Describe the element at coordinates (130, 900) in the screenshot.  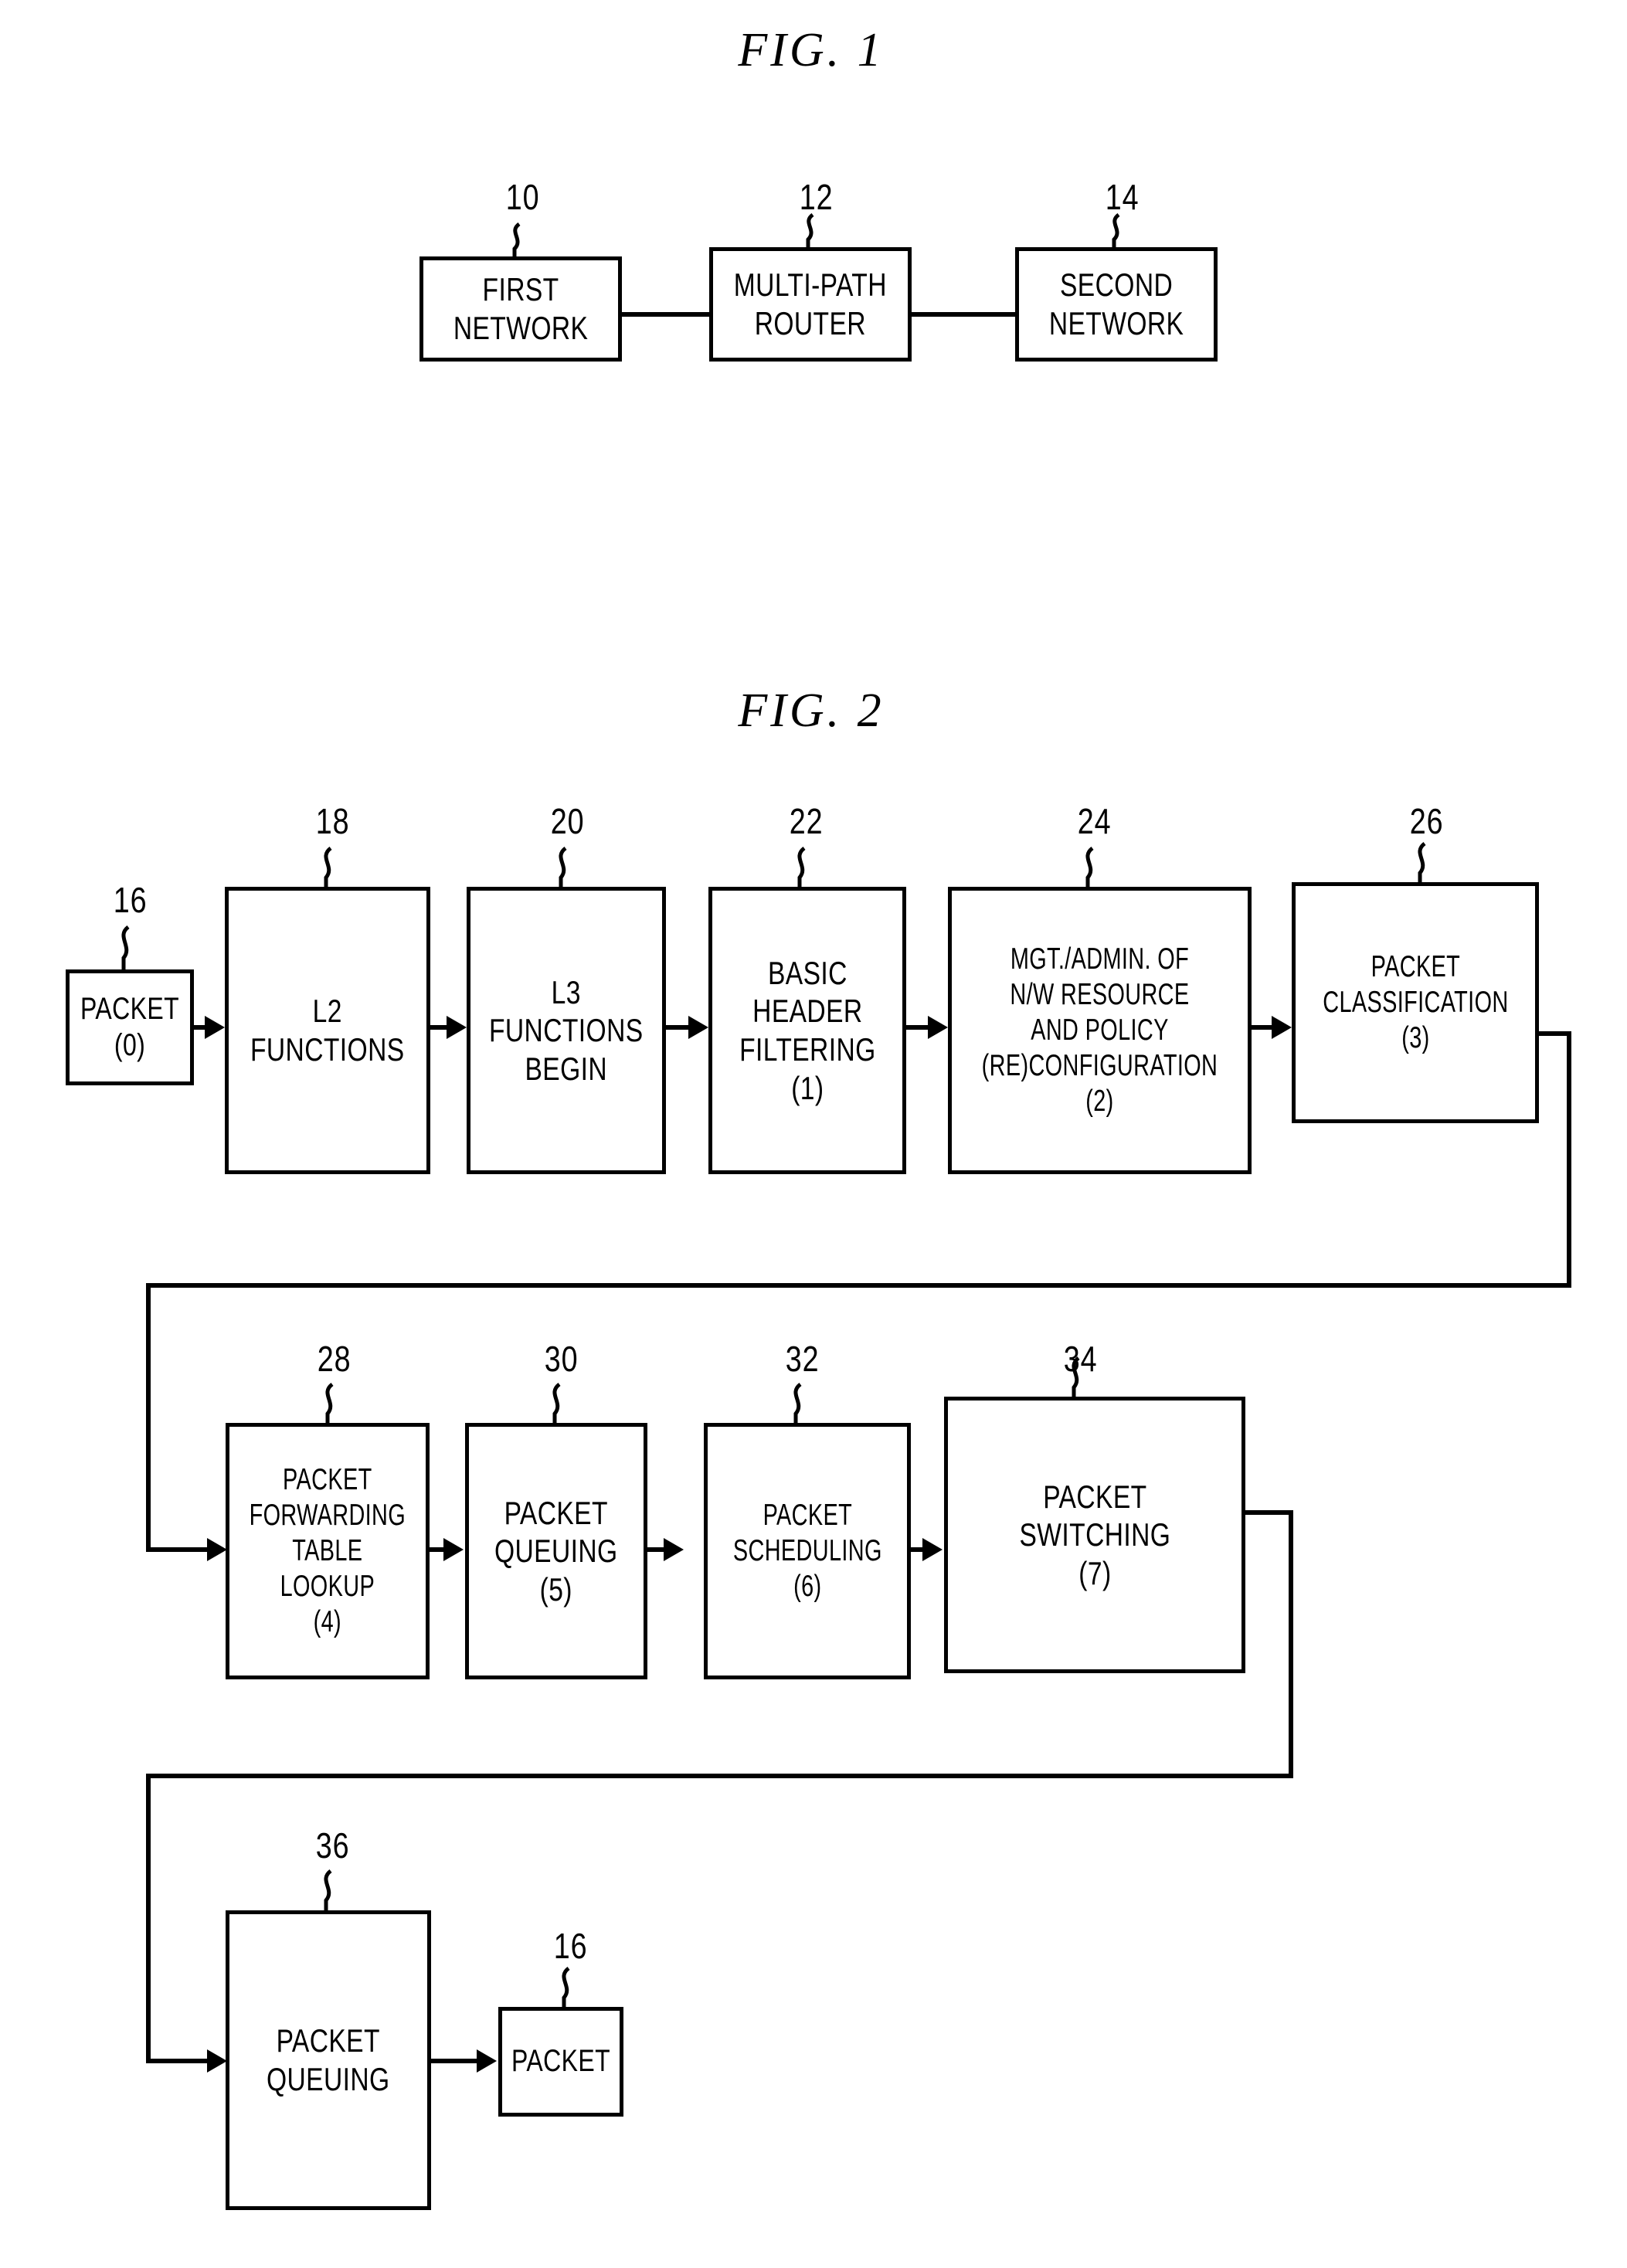
I see `ref-numeral-16-in: 16` at that location.